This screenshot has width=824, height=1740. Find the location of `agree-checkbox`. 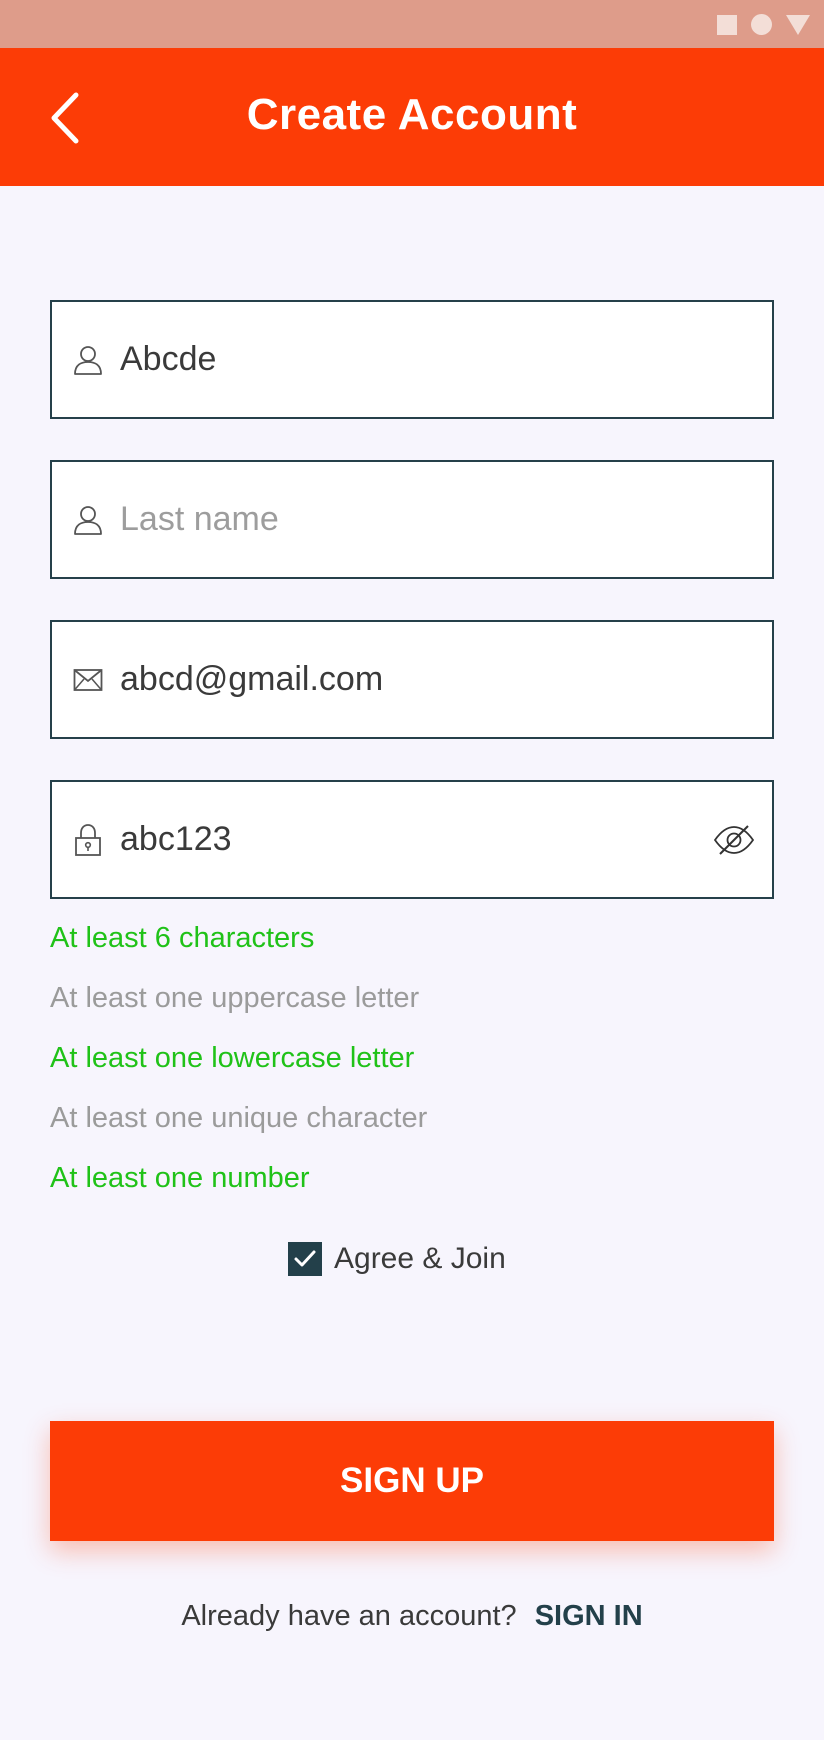

agree-checkbox is located at coordinates (305, 1259).